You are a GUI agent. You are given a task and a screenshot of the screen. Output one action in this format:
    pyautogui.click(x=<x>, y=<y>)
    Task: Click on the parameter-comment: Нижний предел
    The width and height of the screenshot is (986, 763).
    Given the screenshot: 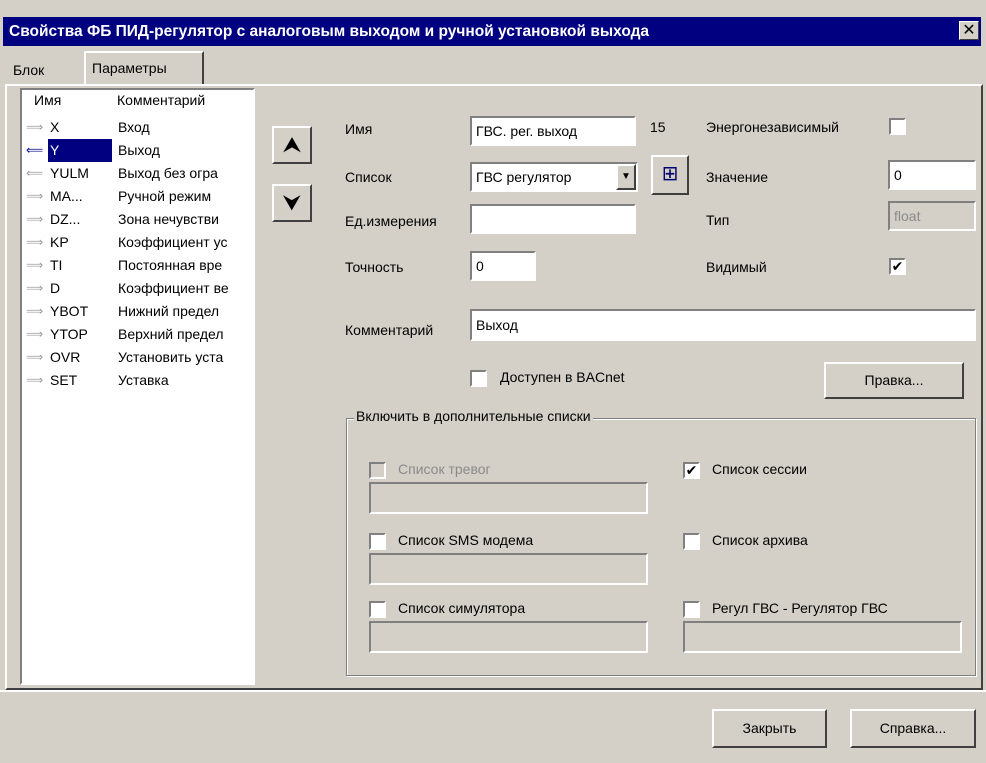 What is the action you would take?
    pyautogui.click(x=169, y=311)
    